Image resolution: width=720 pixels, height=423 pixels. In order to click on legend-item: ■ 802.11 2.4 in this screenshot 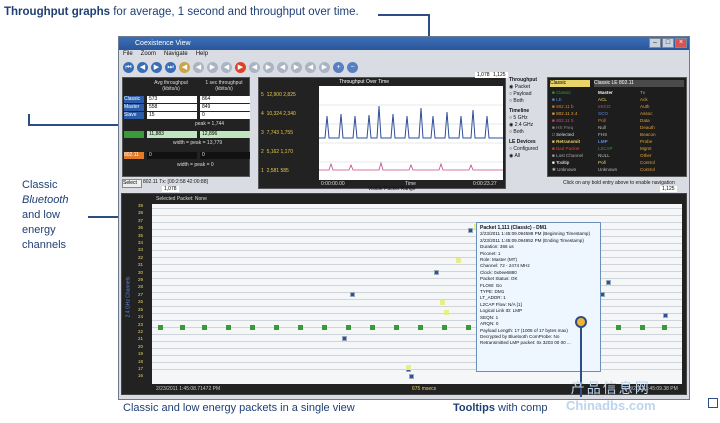, I will do `click(567, 113)`.